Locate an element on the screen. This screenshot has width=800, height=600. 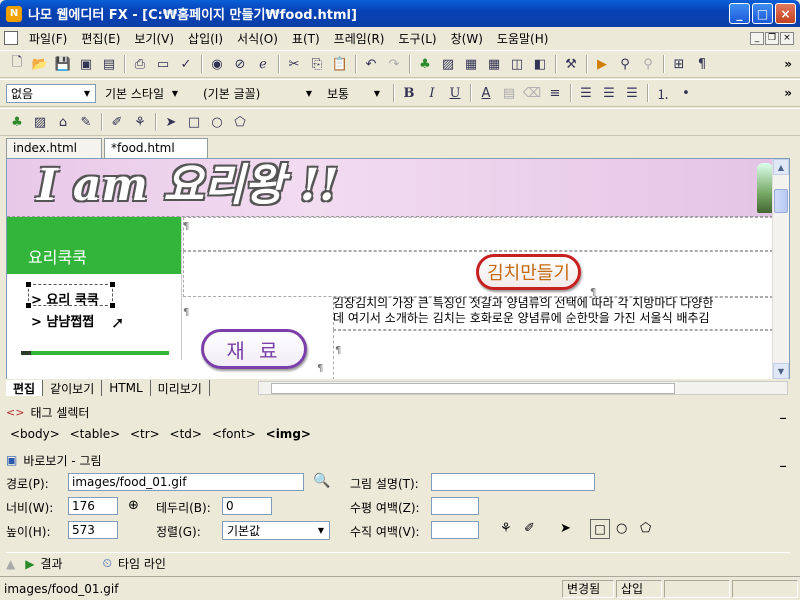
tag-tr: <tr> is located at coordinates (145, 434).